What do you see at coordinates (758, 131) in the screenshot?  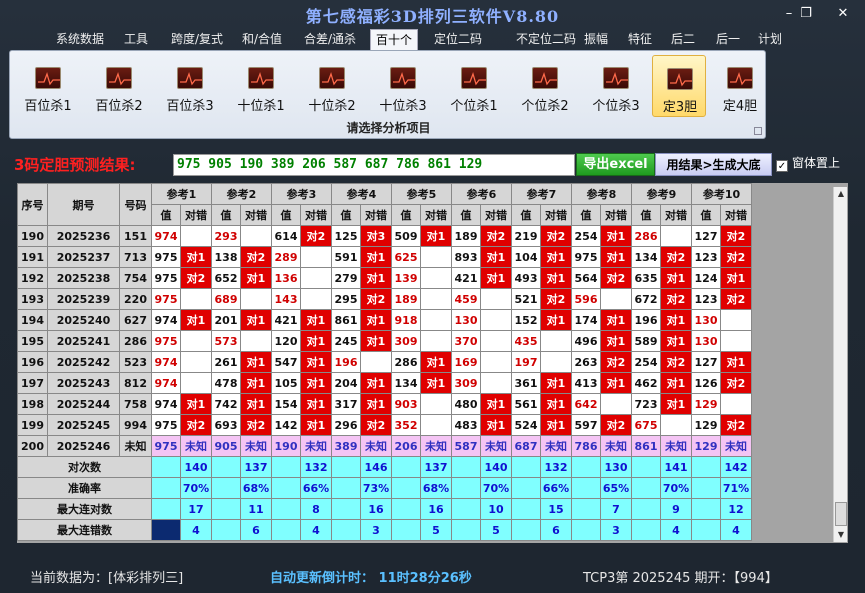 I see `dialog-launcher-icon` at bounding box center [758, 131].